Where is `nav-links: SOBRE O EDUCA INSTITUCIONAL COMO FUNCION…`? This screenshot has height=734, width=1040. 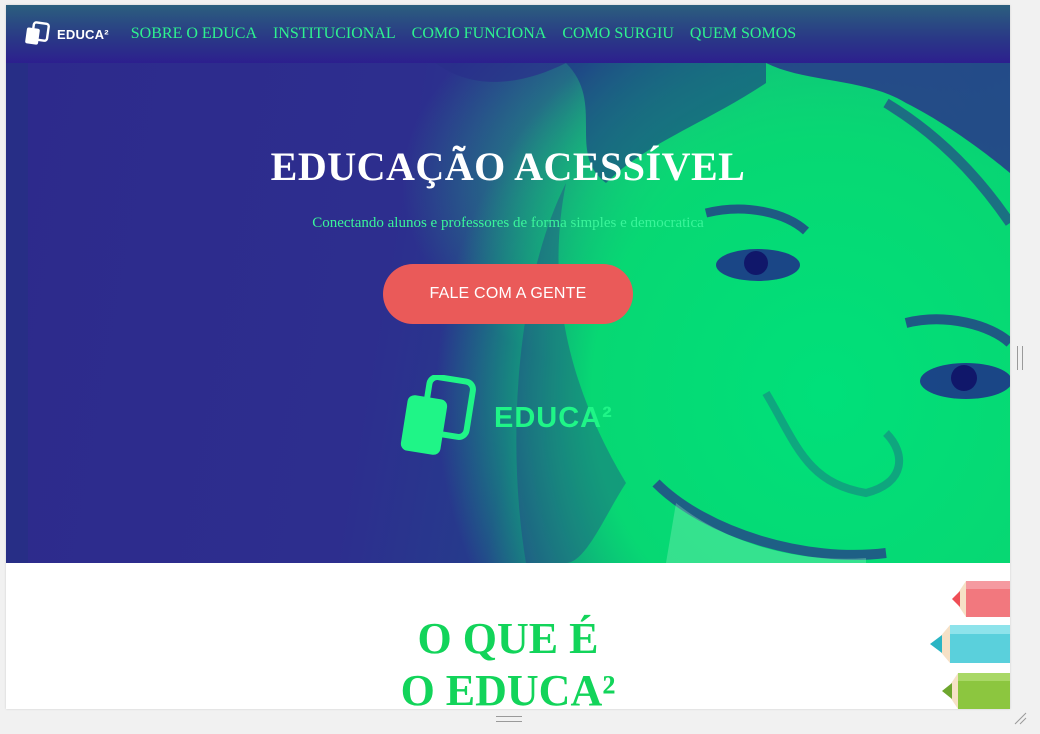
nav-links: SOBRE O EDUCA INSTITUCIONAL COMO FUNCION… is located at coordinates (471, 34).